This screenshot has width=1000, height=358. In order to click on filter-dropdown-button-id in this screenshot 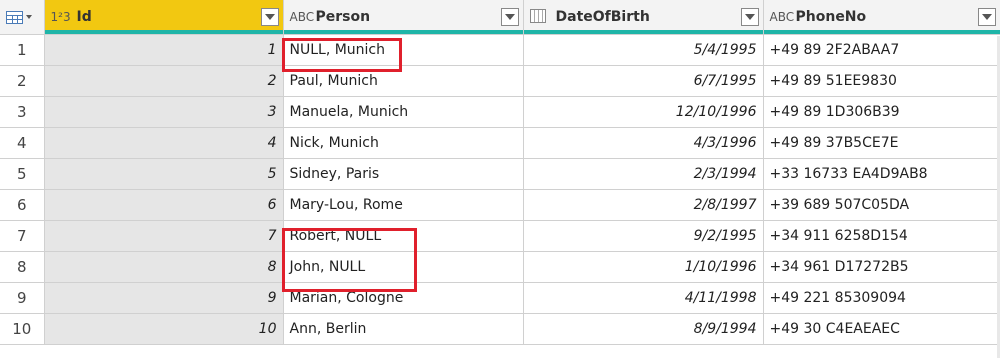, I will do `click(269, 17)`.